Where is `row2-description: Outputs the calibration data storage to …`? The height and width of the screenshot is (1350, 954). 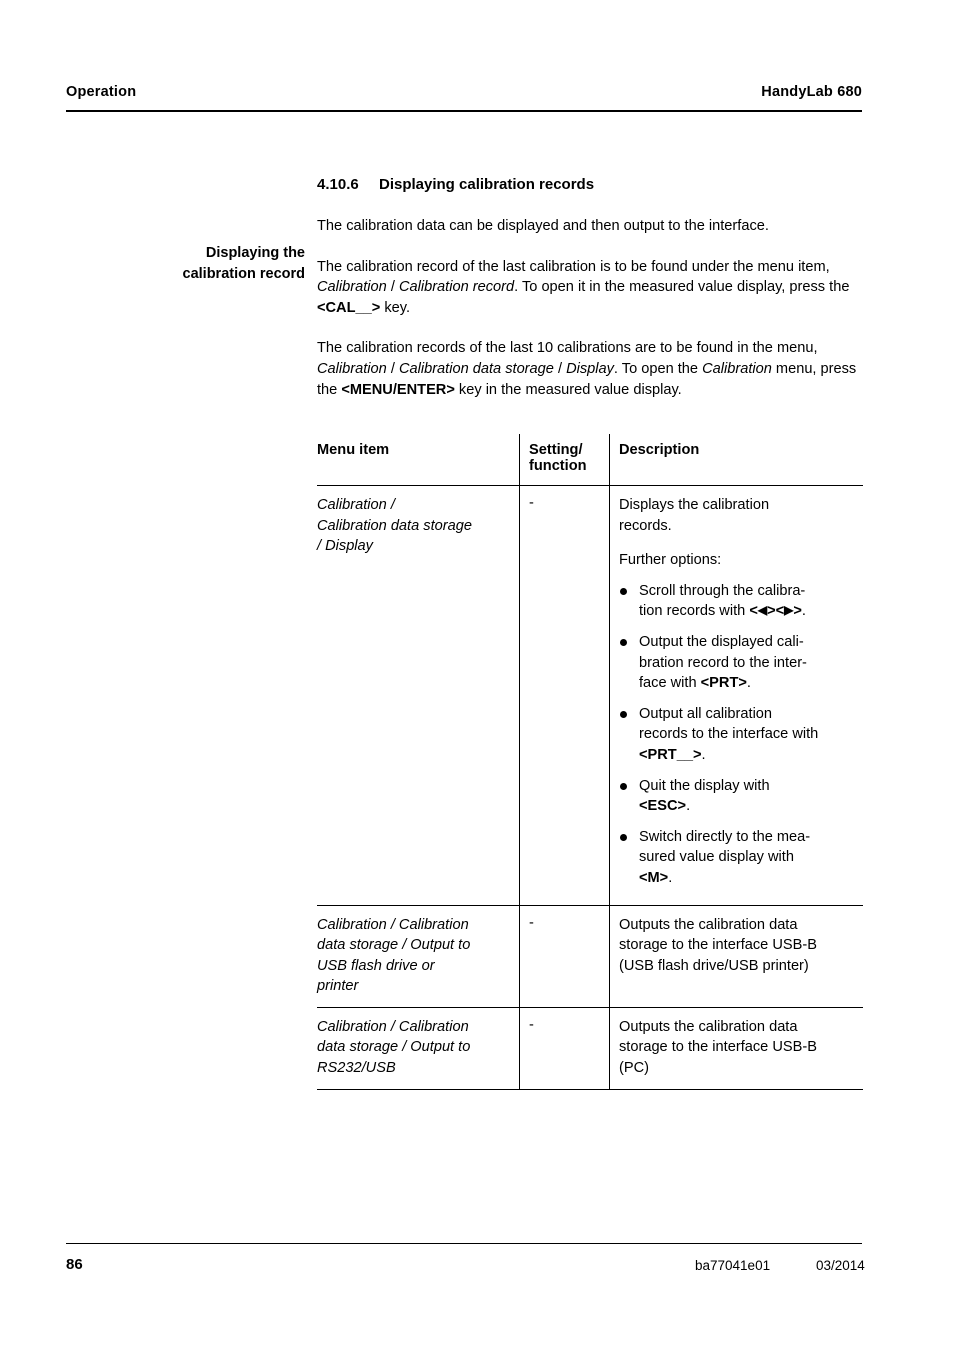
row2-description: Outputs the calibration data storage to … is located at coordinates (736, 956).